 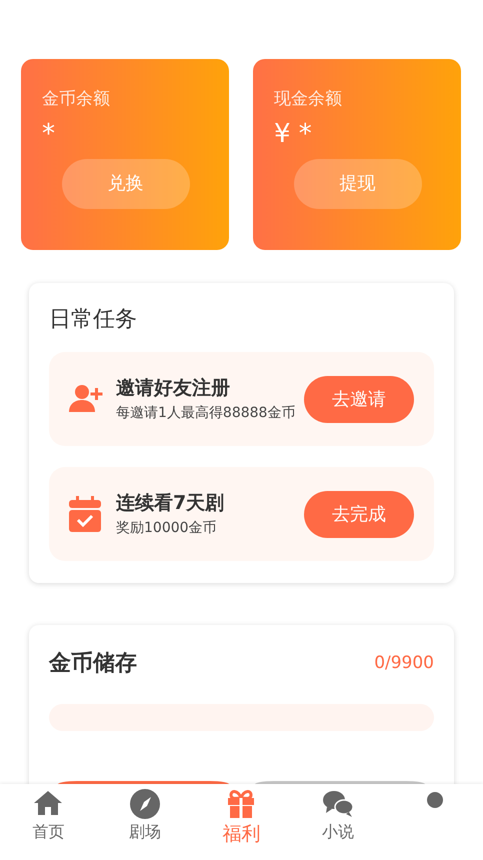 What do you see at coordinates (49, 134) in the screenshot?
I see `balance-value: *` at bounding box center [49, 134].